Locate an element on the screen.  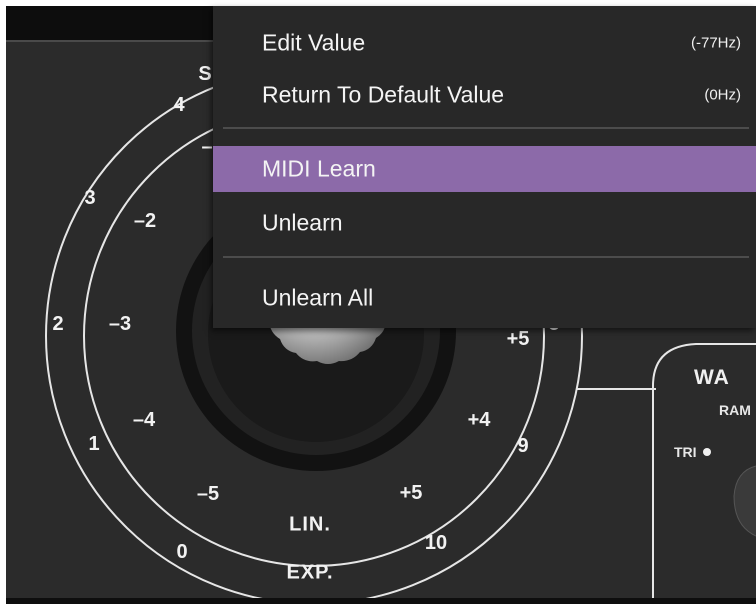
inner-scale-minus1: – is located at coordinates (207, 147).